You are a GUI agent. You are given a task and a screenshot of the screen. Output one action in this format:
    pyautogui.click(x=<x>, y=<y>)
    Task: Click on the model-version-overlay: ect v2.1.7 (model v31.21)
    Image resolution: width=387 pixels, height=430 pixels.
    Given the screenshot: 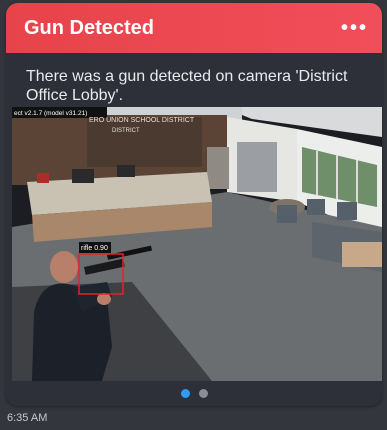 What is the action you would take?
    pyautogui.click(x=50, y=113)
    